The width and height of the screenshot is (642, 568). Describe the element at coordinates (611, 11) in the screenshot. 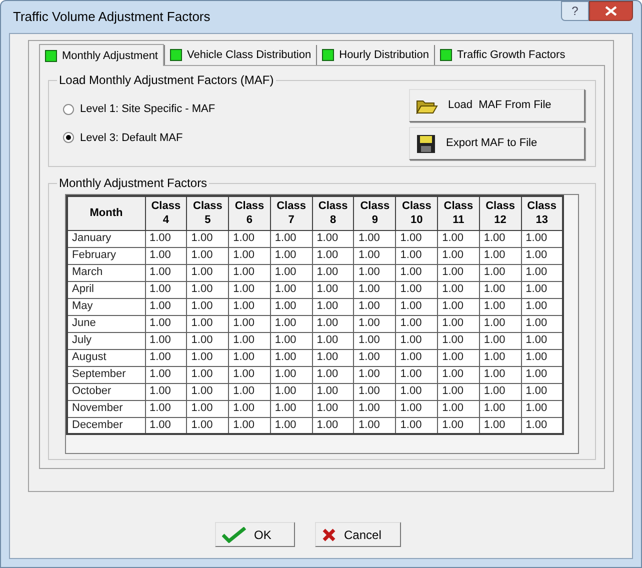

I see `close-button` at that location.